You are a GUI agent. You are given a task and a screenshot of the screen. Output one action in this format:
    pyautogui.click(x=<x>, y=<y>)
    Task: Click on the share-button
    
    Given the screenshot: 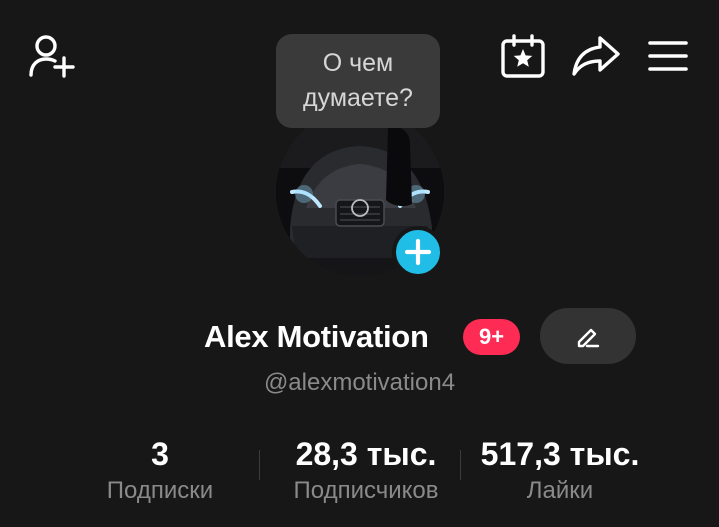 What is the action you would take?
    pyautogui.click(x=596, y=56)
    